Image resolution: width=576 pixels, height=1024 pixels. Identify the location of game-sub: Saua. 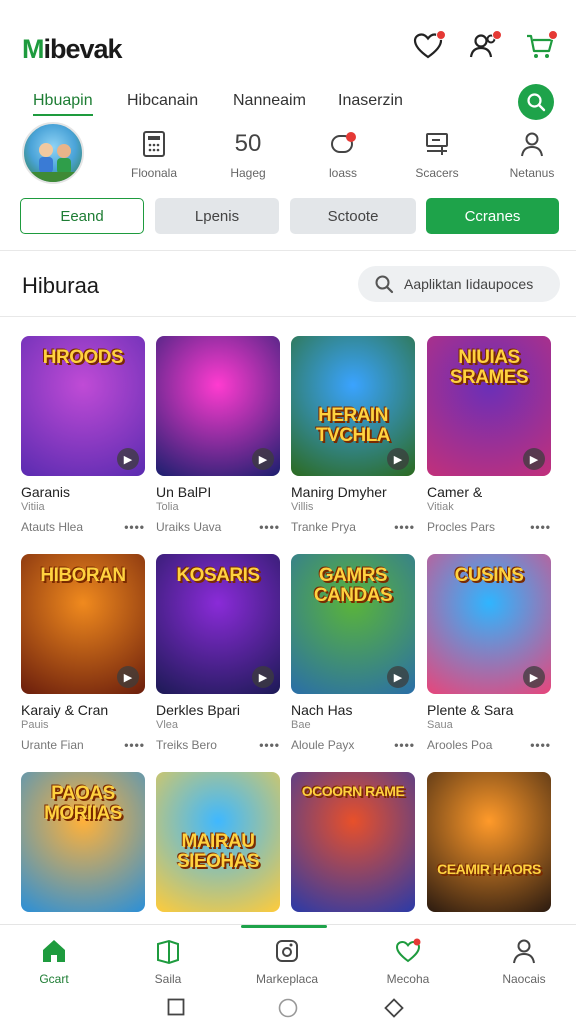
(440, 725).